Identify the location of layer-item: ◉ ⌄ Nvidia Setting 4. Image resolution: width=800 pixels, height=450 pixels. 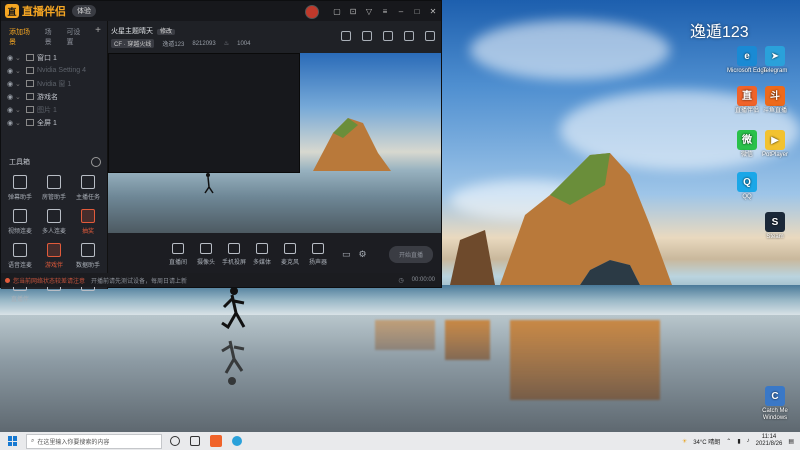
(54, 70).